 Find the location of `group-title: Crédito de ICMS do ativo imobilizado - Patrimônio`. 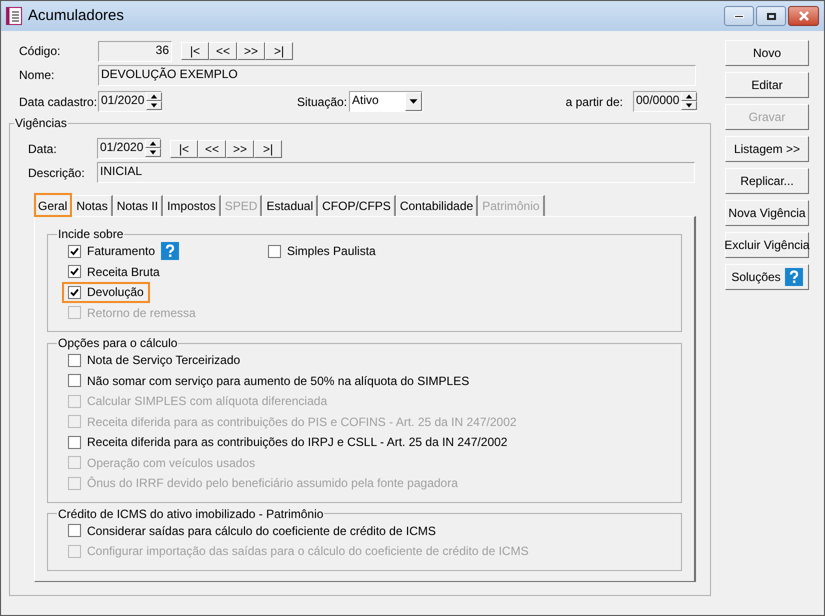

group-title: Crédito de ICMS do ativo imobilizado - Patrimônio is located at coordinates (190, 513).